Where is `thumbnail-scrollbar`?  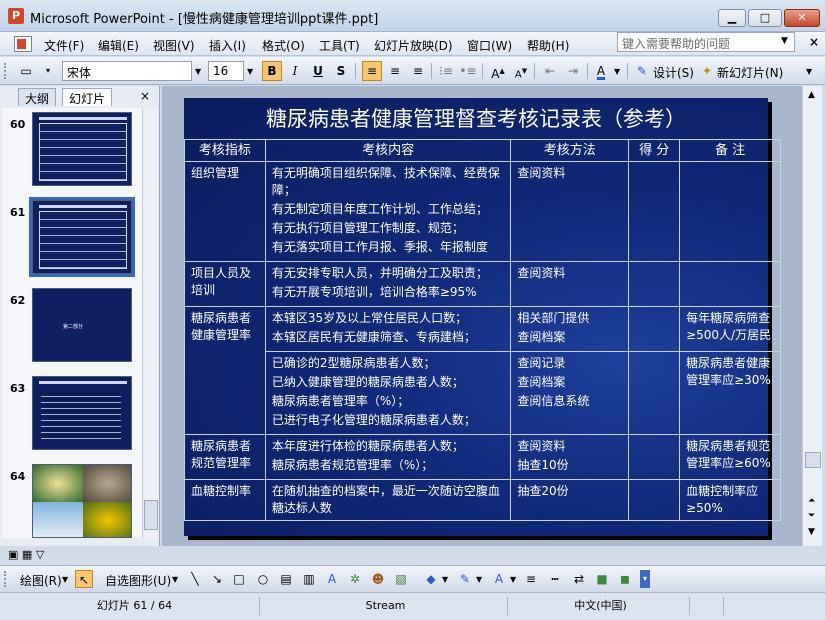
thumbnail-scrollbar is located at coordinates (150, 323).